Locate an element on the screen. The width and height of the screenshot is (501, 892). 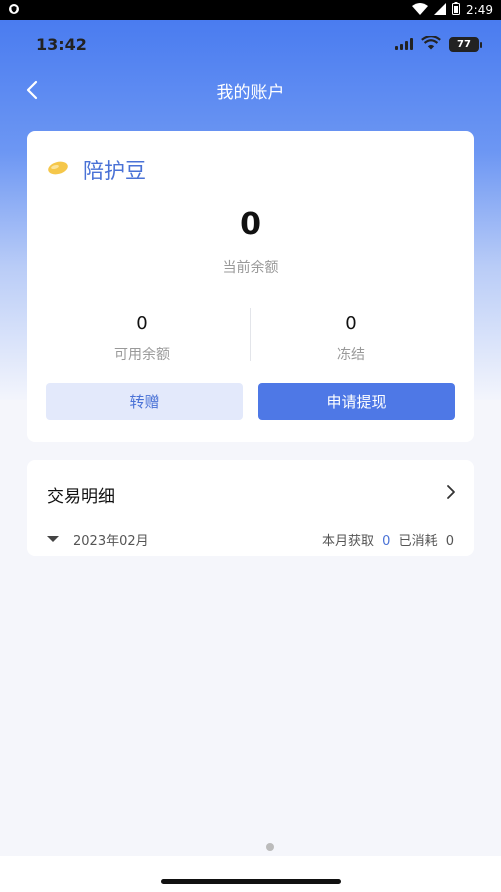
signal-icon is located at coordinates (440, 10).